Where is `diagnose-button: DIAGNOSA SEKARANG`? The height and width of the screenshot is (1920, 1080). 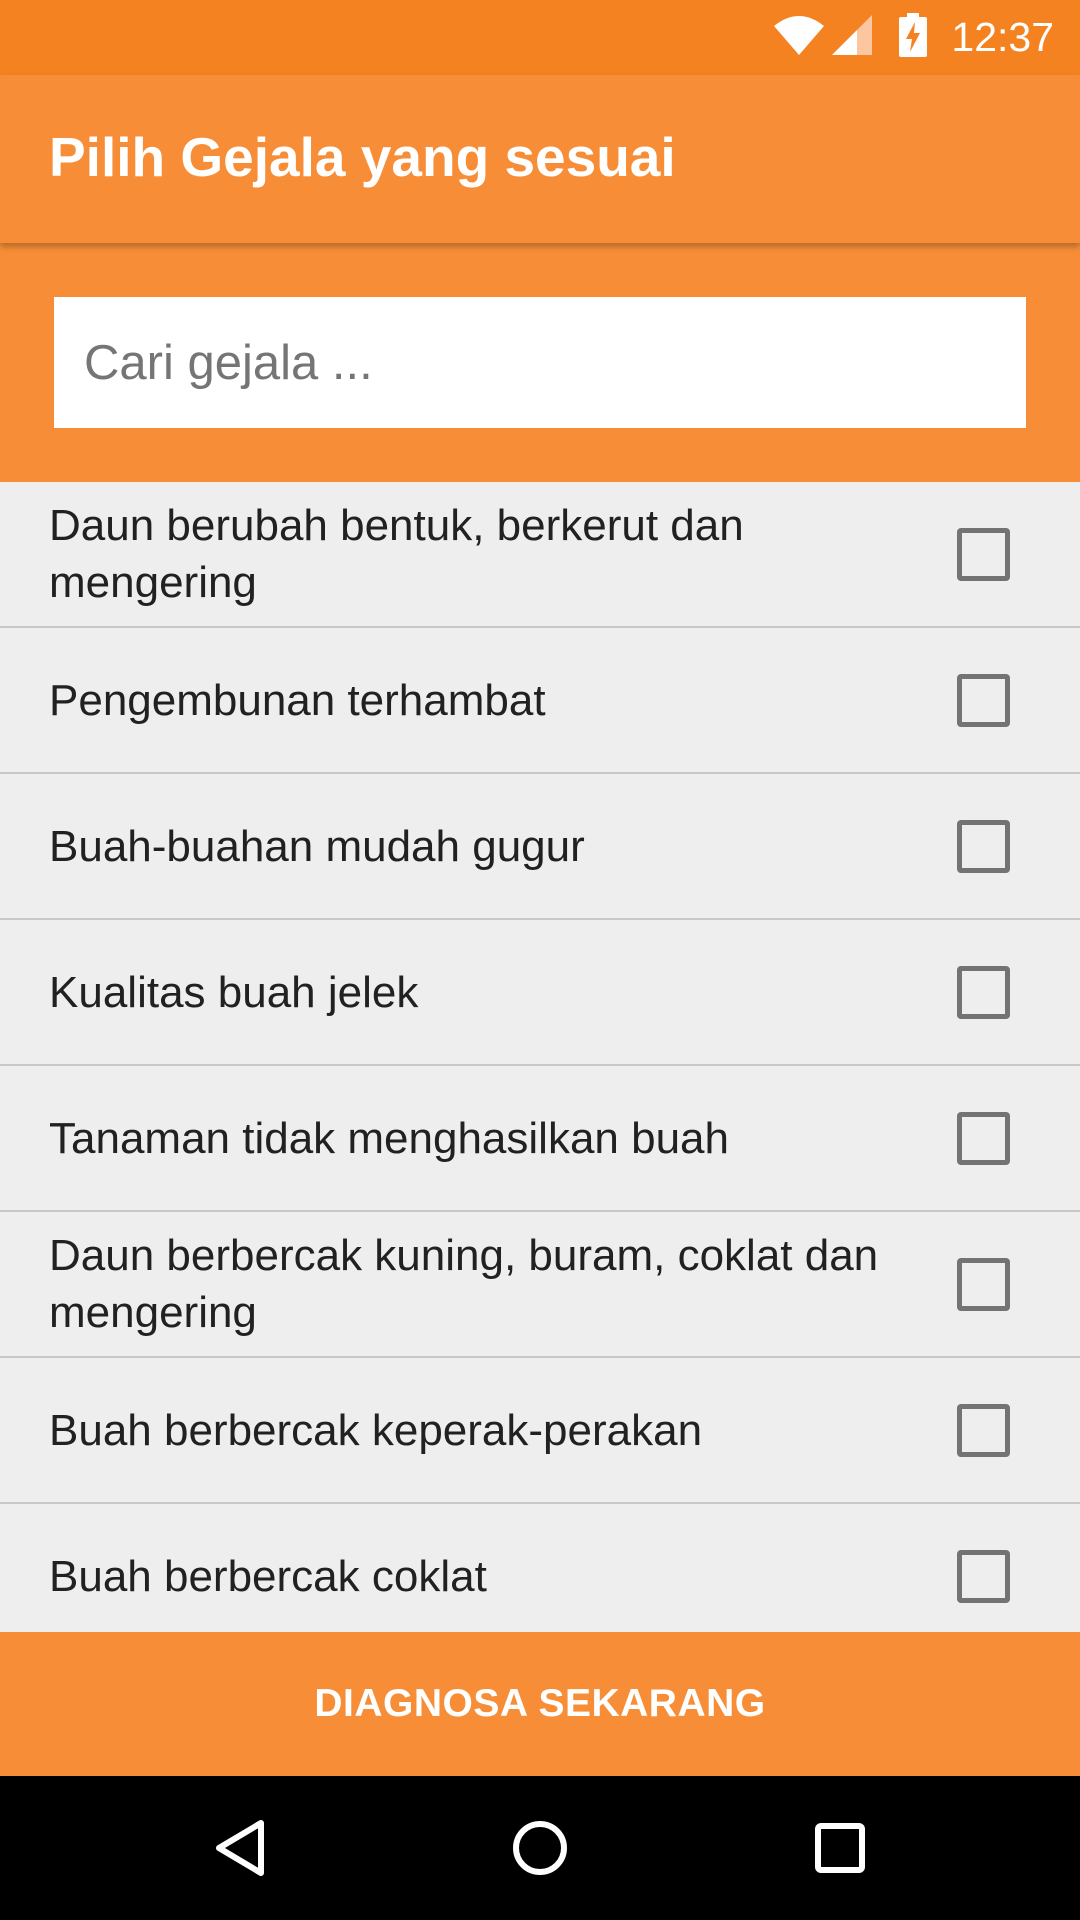 diagnose-button: DIAGNOSA SEKARANG is located at coordinates (540, 1704).